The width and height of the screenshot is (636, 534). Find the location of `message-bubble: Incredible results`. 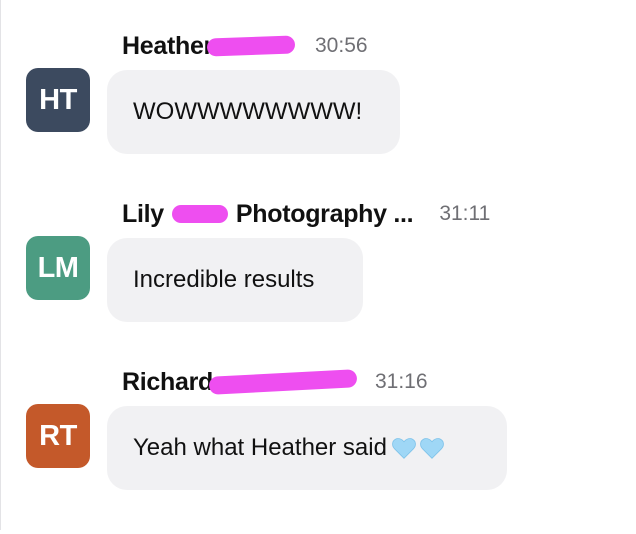

message-bubble: Incredible results is located at coordinates (235, 280).